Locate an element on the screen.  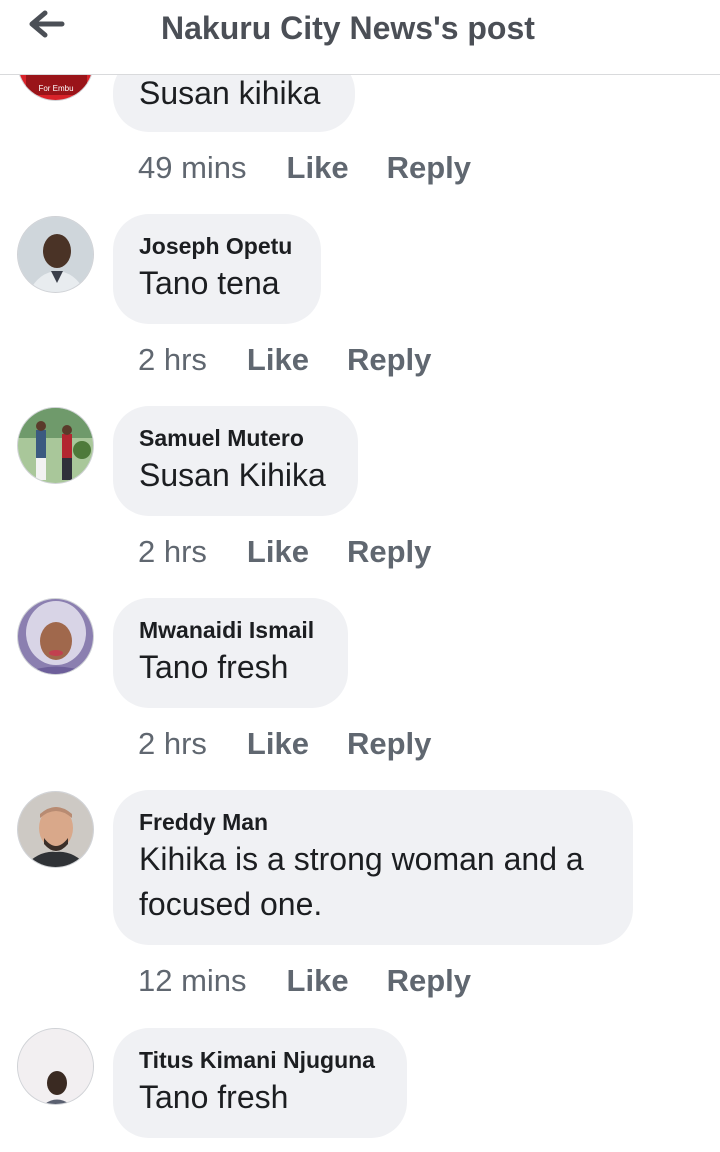
back-button is located at coordinates (47, 24).